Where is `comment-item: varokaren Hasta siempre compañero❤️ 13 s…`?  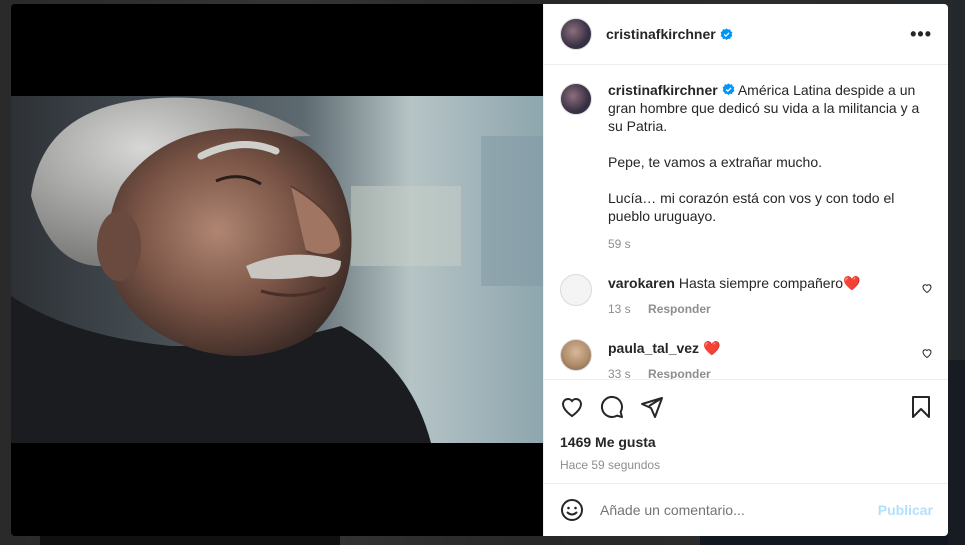
comment-item: varokaren Hasta siempre compañero❤️ 13 s… is located at coordinates (746, 296).